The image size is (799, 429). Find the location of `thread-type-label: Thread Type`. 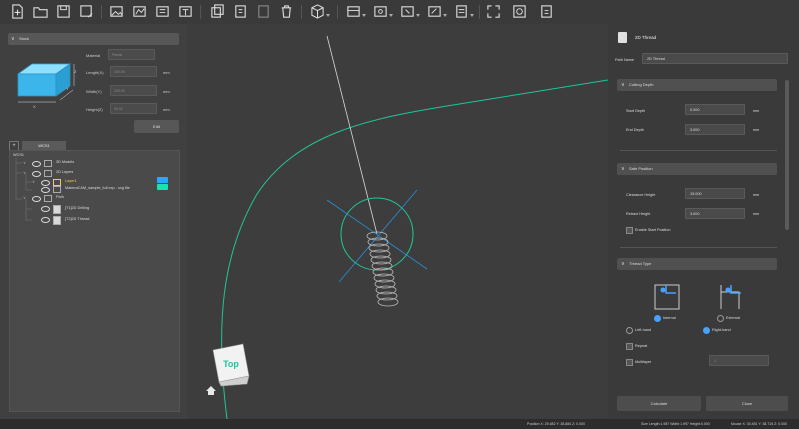

thread-type-label: Thread Type is located at coordinates (640, 263).